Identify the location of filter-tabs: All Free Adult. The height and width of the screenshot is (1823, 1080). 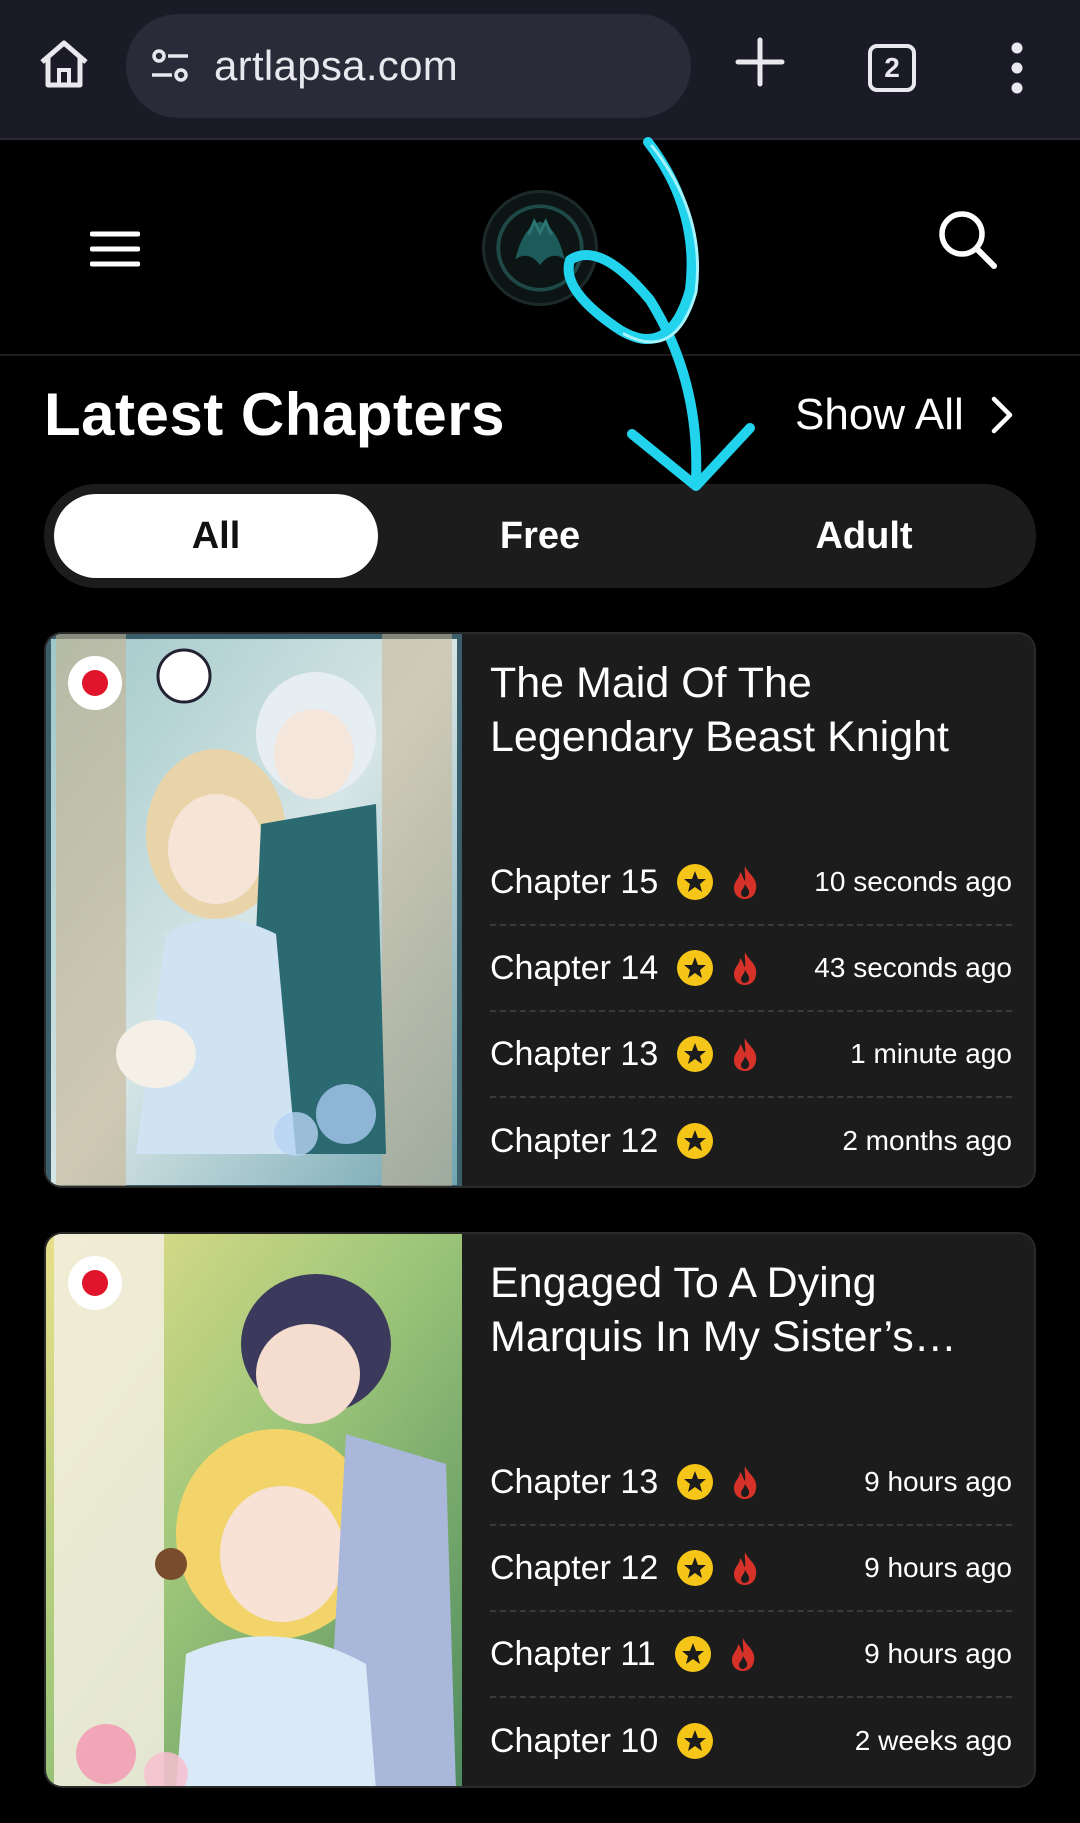
(540, 536).